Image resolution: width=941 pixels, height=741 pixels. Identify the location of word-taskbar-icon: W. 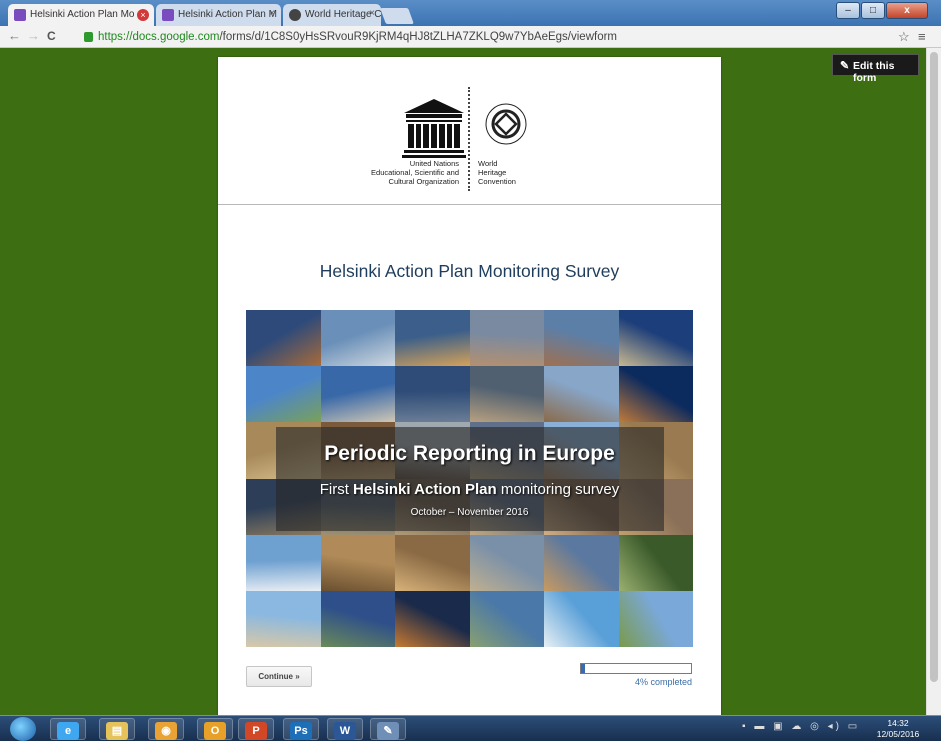
(345, 729).